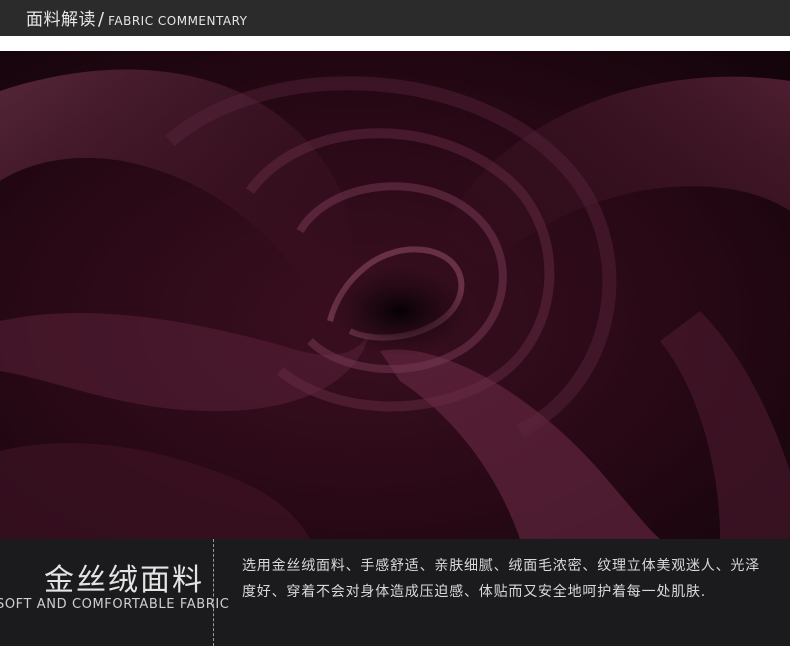  Describe the element at coordinates (178, 21) in the screenshot. I see `section-title-en: FABRIC COMMENTARY` at that location.